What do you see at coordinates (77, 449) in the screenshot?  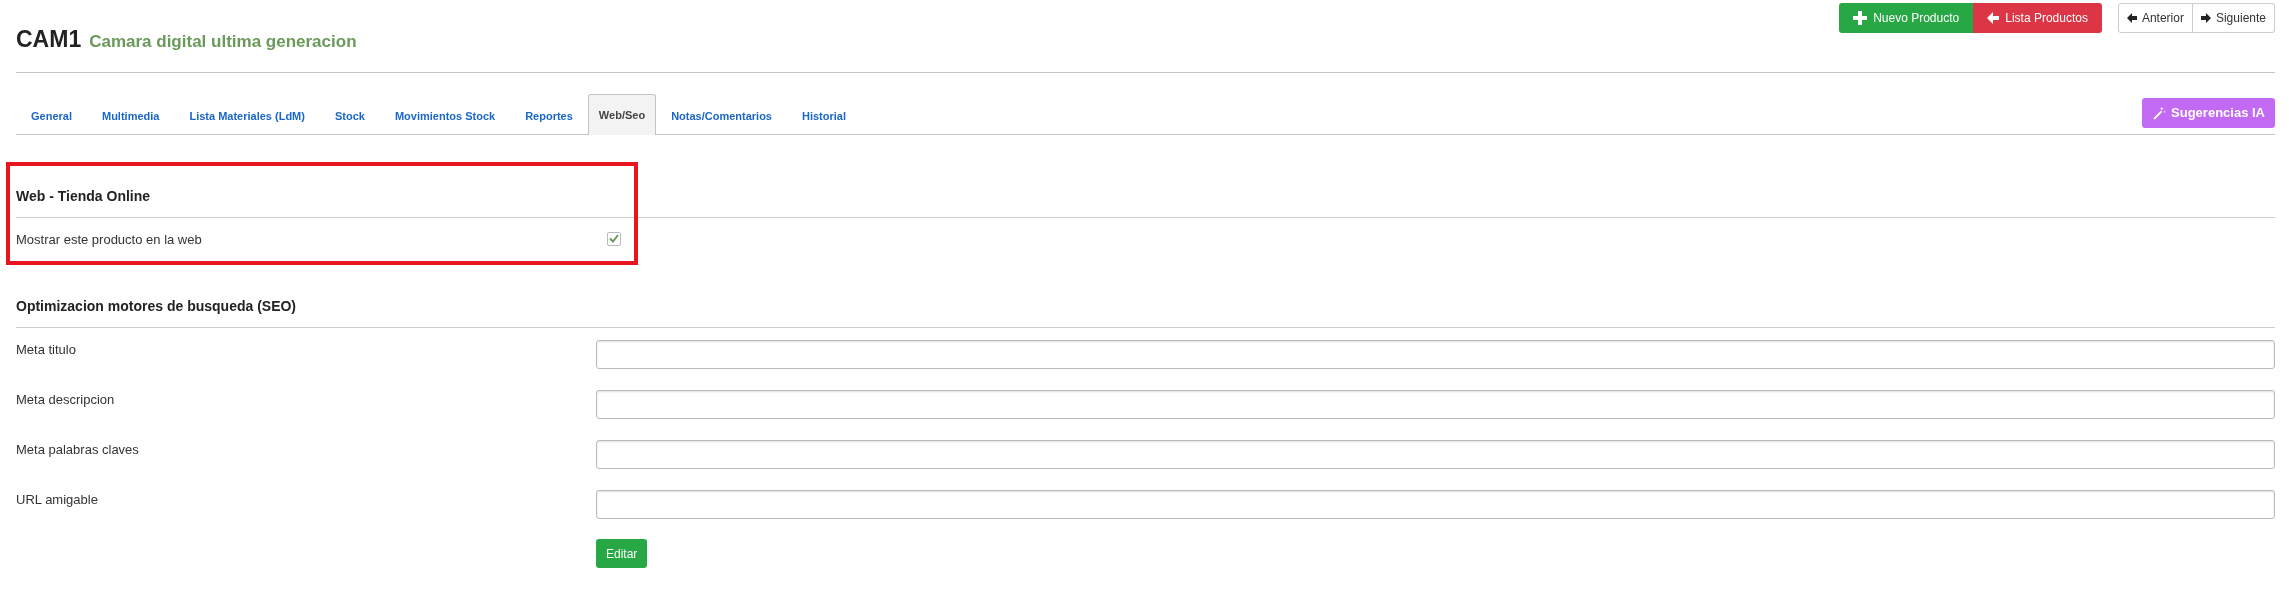 I see `field-label: Meta palabras claves` at bounding box center [77, 449].